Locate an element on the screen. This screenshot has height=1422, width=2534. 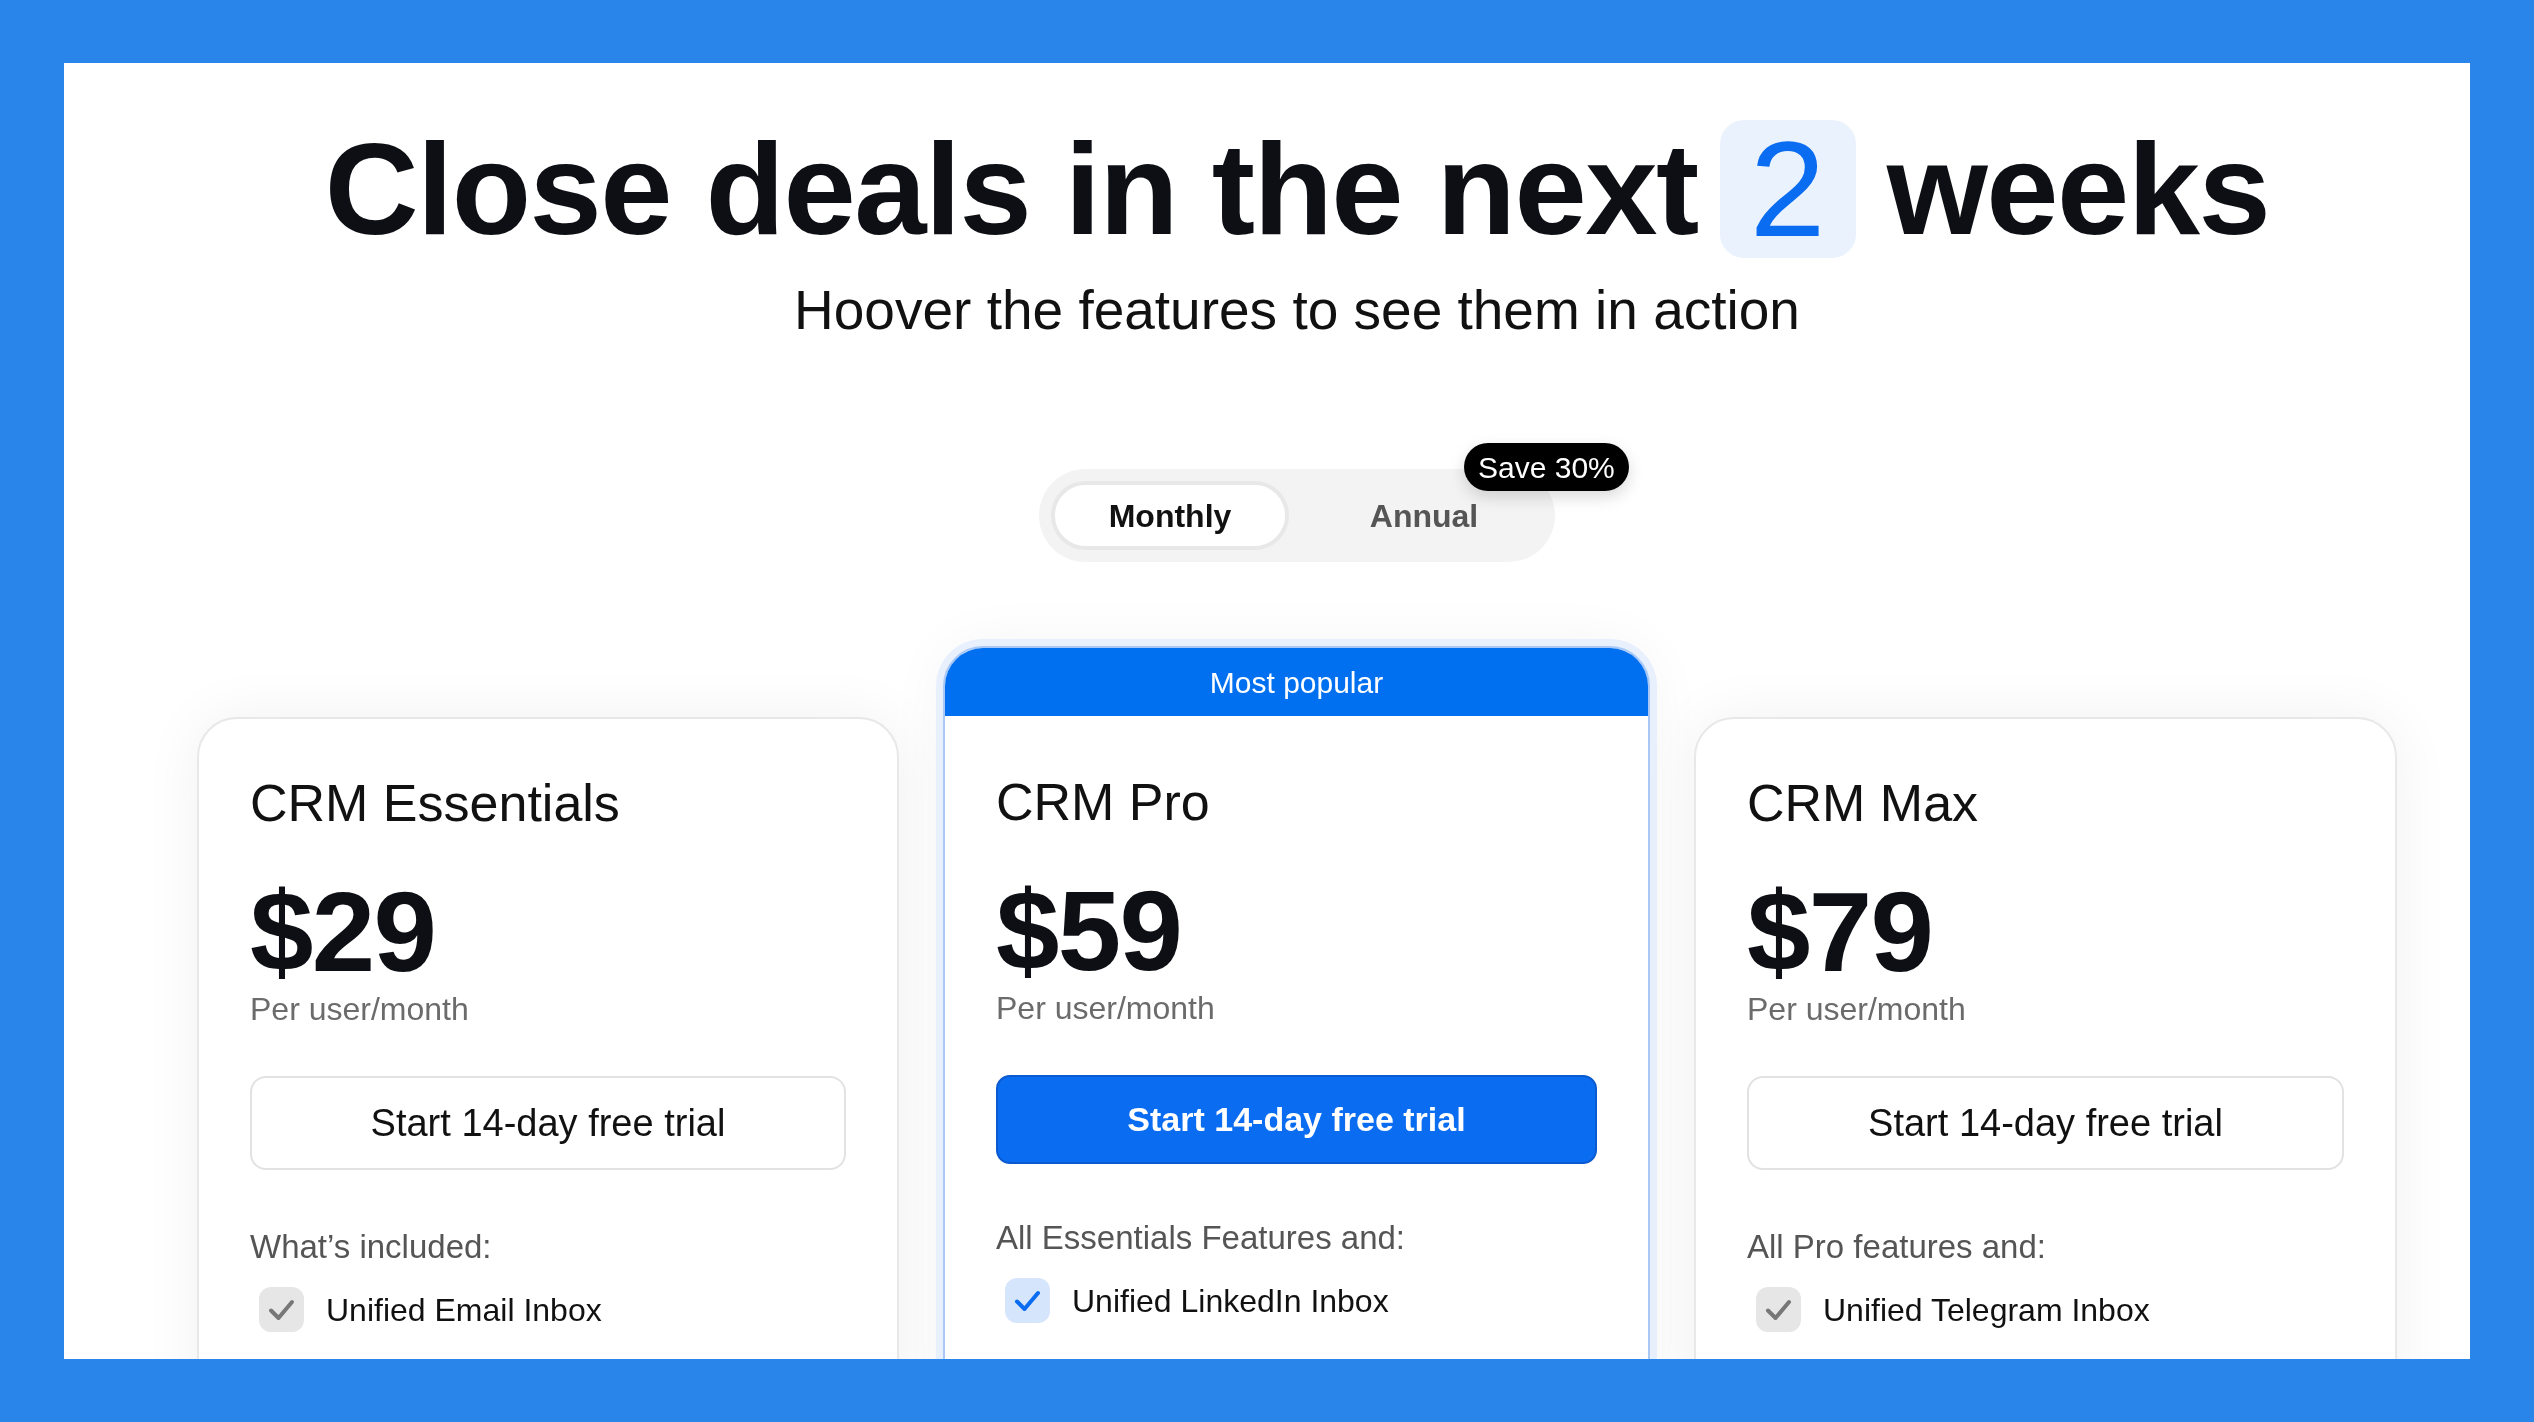
feature-text: Unified Email Inbox is located at coordinates (464, 1309).